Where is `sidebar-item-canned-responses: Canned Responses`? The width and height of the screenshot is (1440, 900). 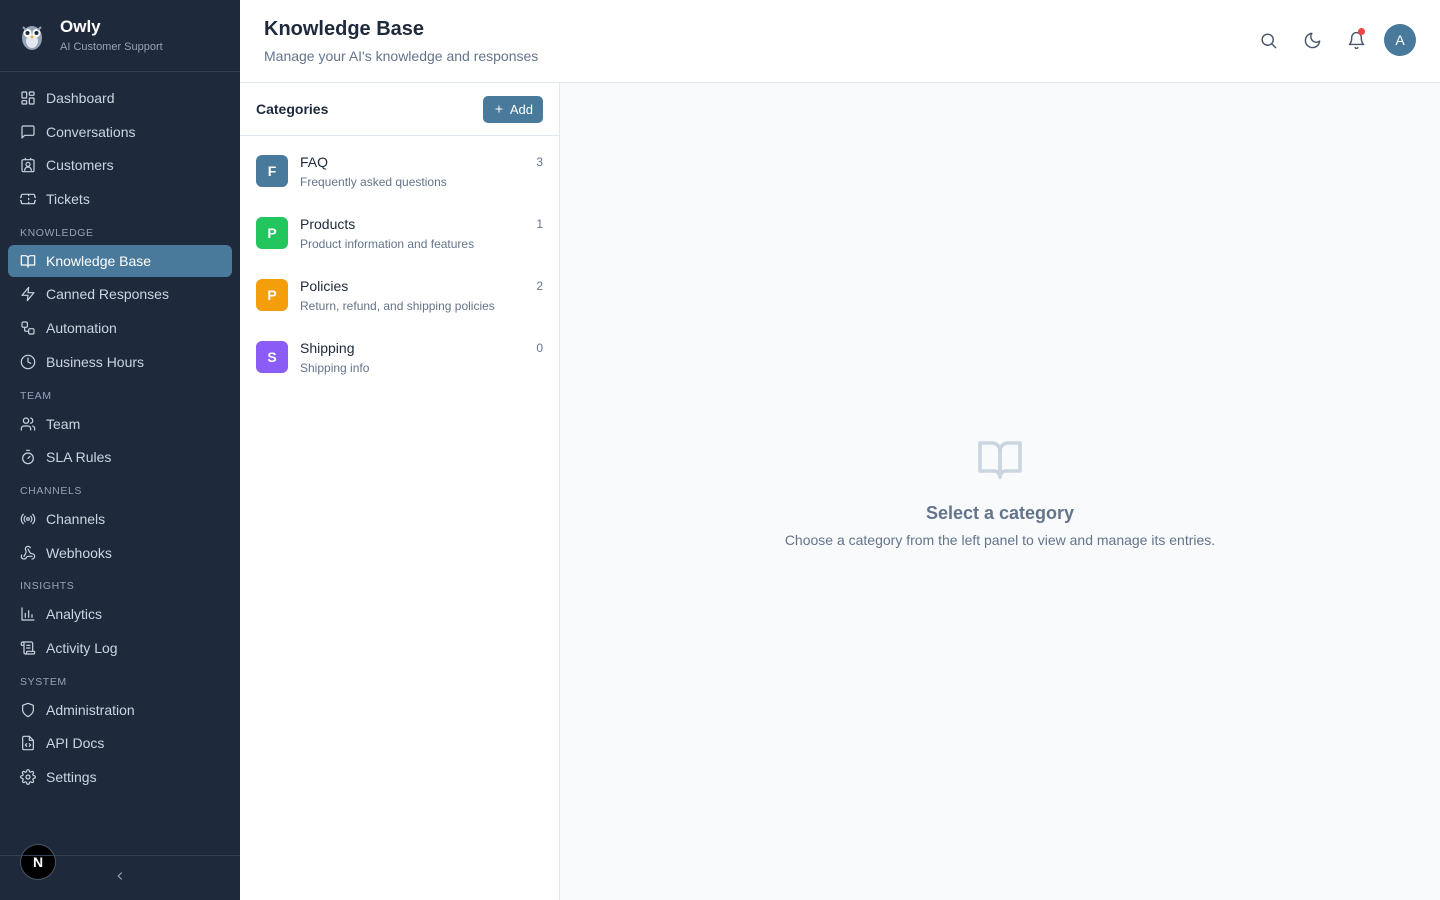
sidebar-item-canned-responses: Canned Responses is located at coordinates (120, 294).